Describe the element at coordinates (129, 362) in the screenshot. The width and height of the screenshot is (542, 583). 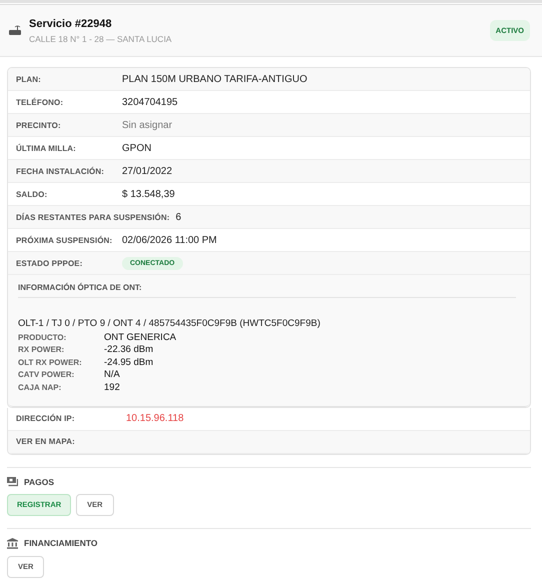
I see `field-value: -24.95 dBm` at that location.